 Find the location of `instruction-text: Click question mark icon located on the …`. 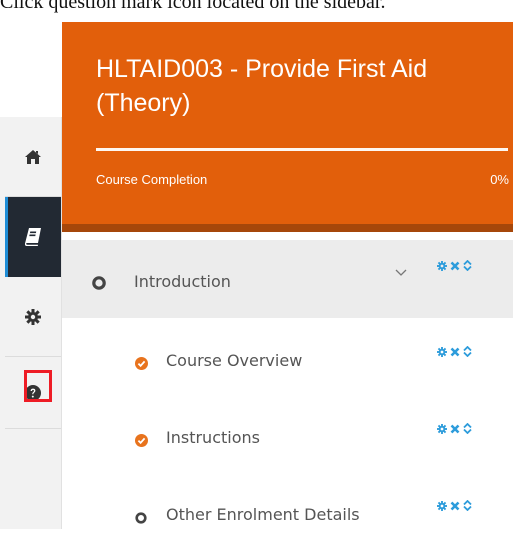

instruction-text: Click question mark icon located on the … is located at coordinates (193, 6).